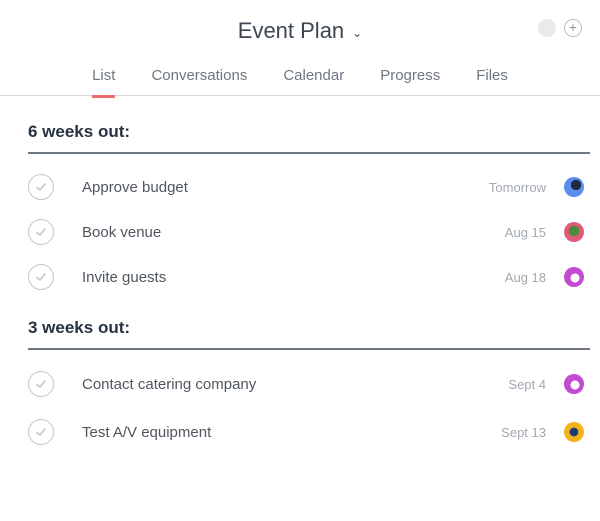 The width and height of the screenshot is (600, 521). What do you see at coordinates (547, 28) in the screenshot?
I see `member-avatar-placeholder` at bounding box center [547, 28].